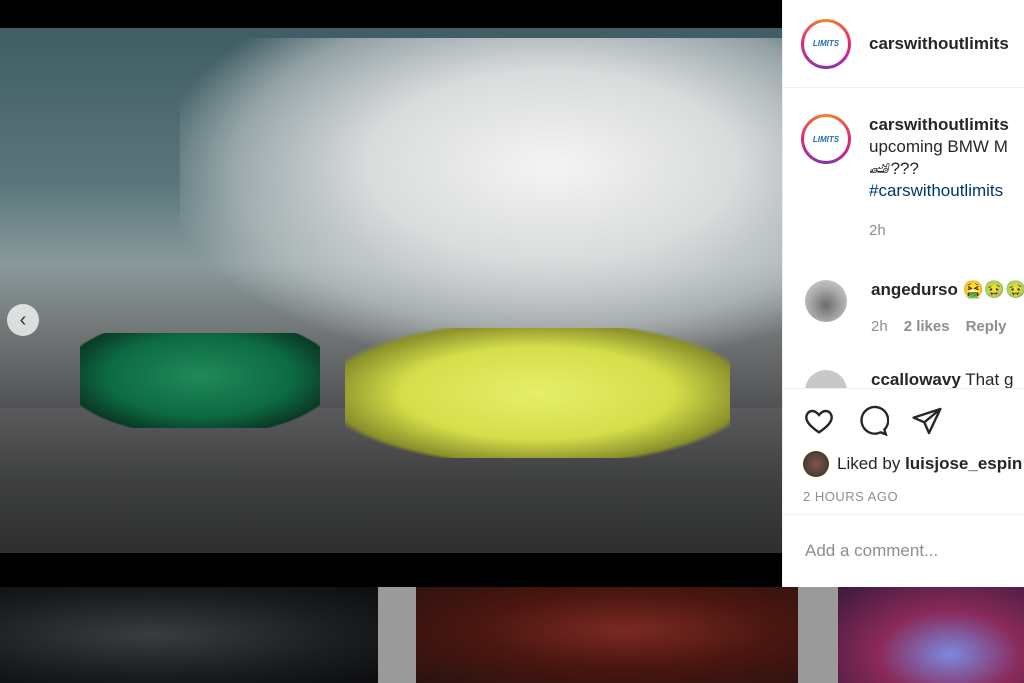 The width and height of the screenshot is (1024, 683). I want to click on comment-item: ccallowavy That g, so click(909, 379).